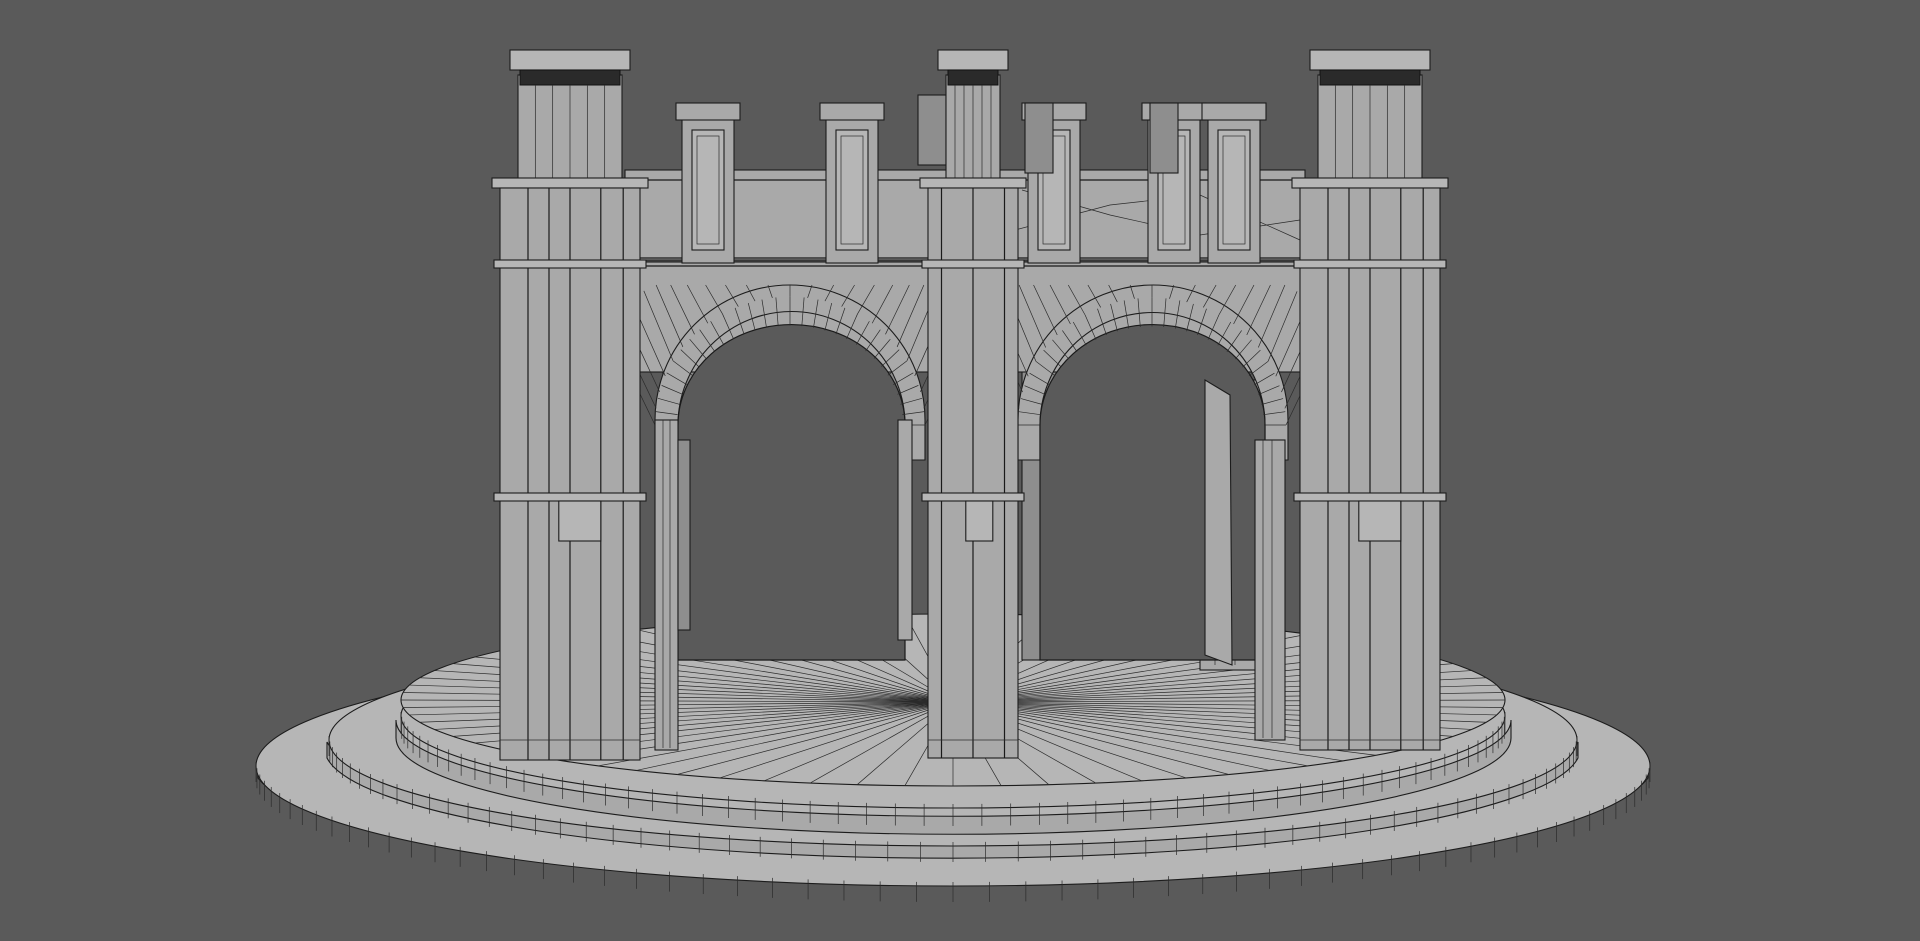  I want to click on pillar-right, so click(1370, 400).